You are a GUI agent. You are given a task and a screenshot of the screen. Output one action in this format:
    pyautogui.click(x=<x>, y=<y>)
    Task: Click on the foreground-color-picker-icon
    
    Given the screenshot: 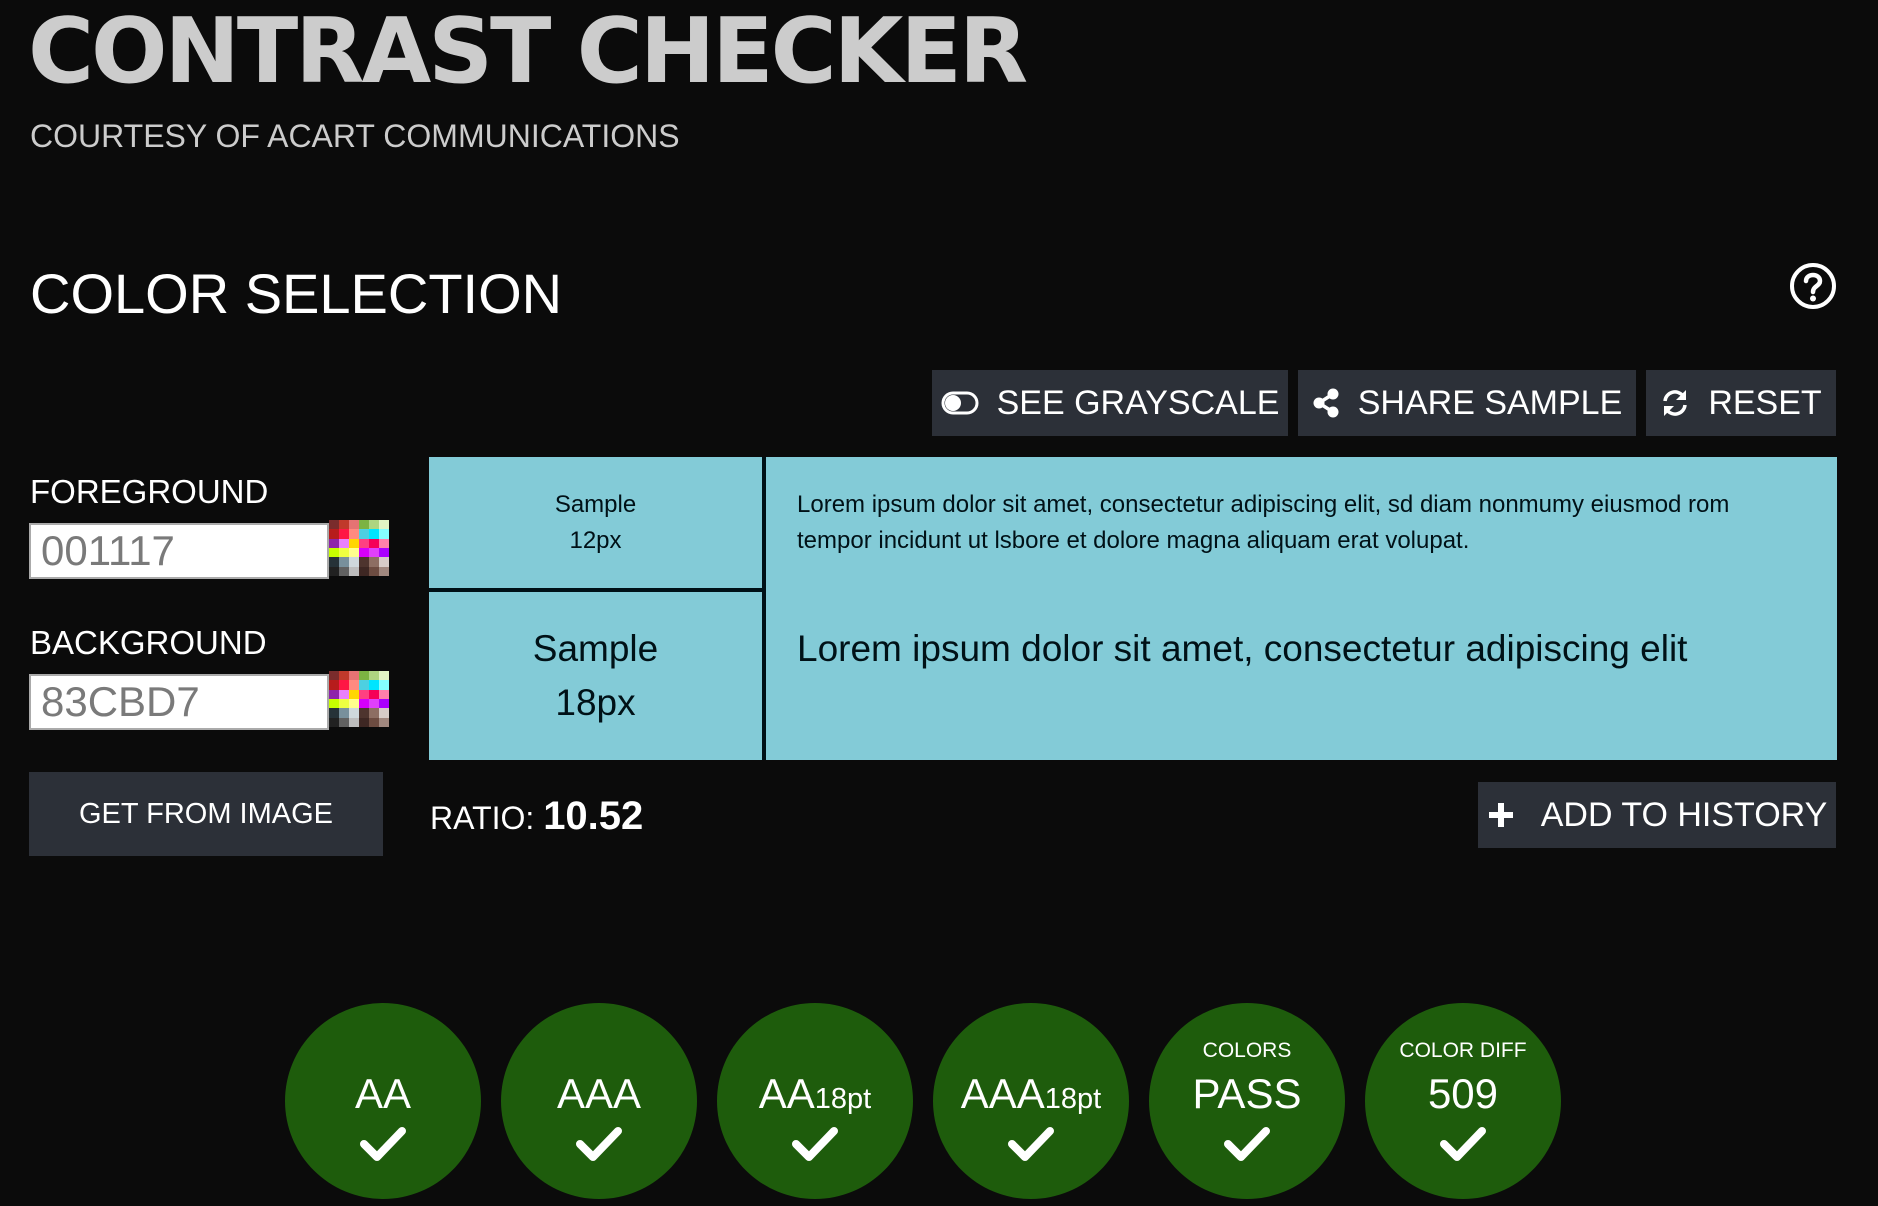 What is the action you would take?
    pyautogui.click(x=359, y=548)
    